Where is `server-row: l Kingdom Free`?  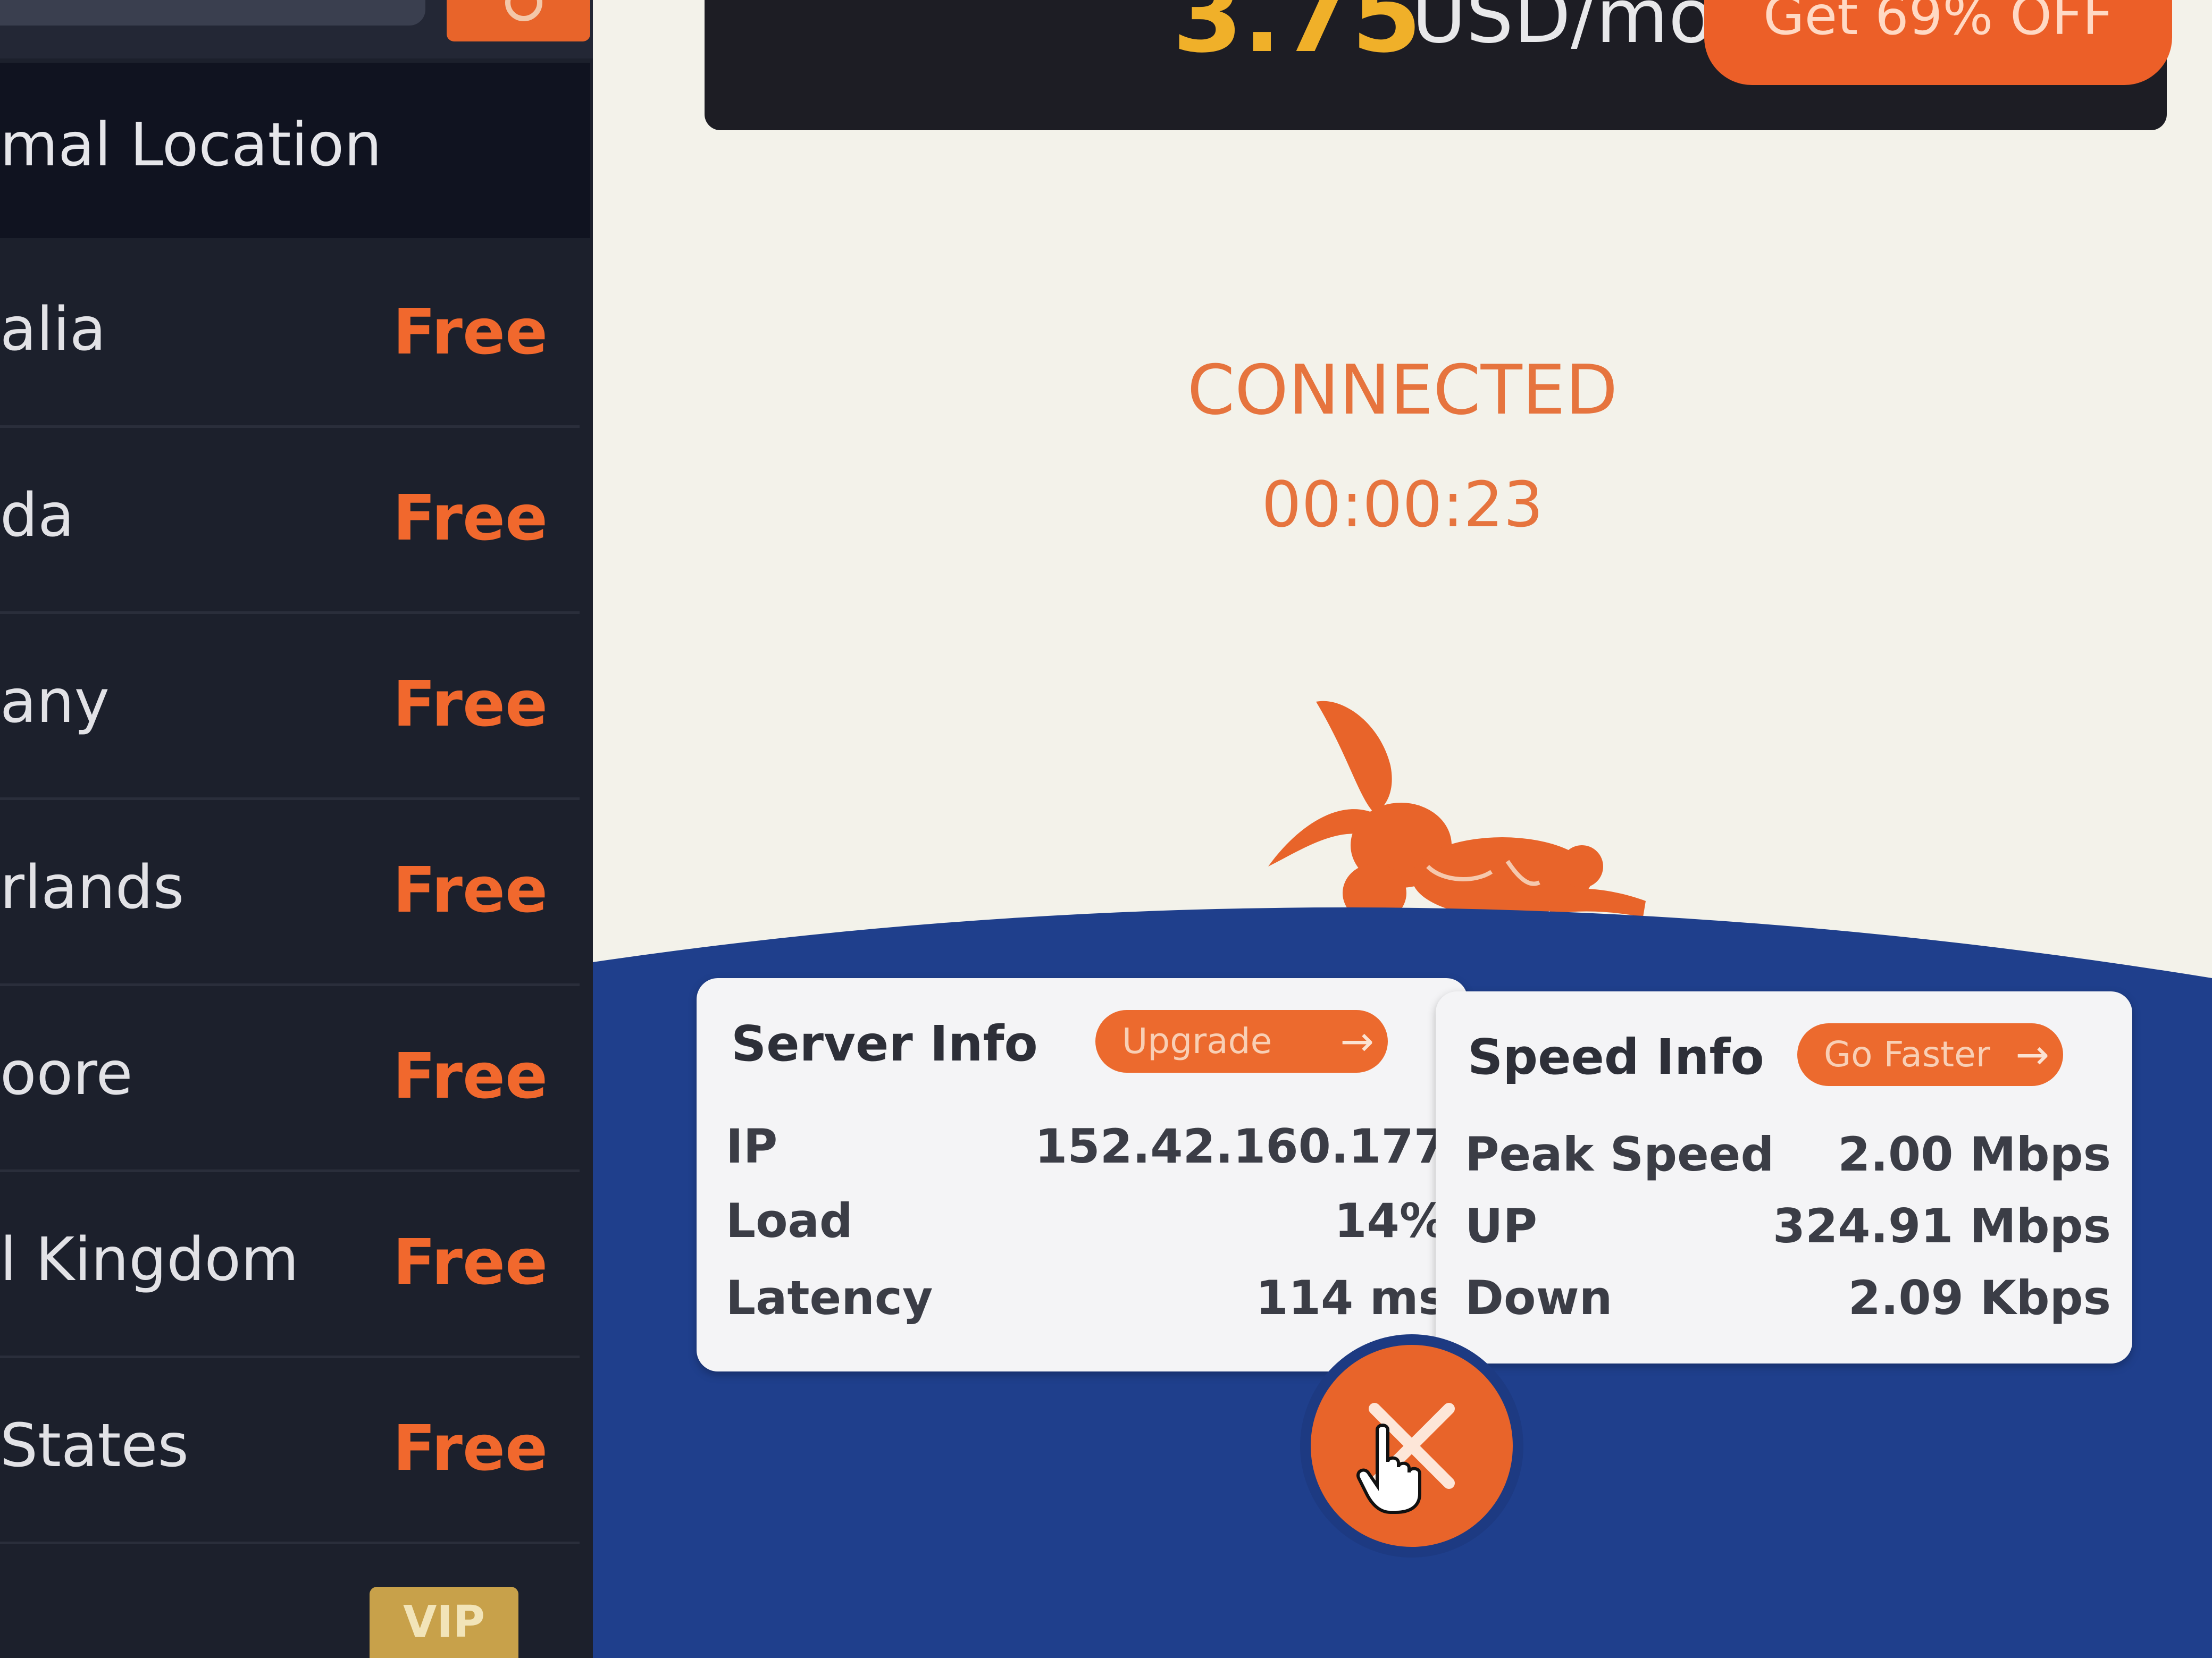
server-row: l Kingdom Free is located at coordinates (290, 1265).